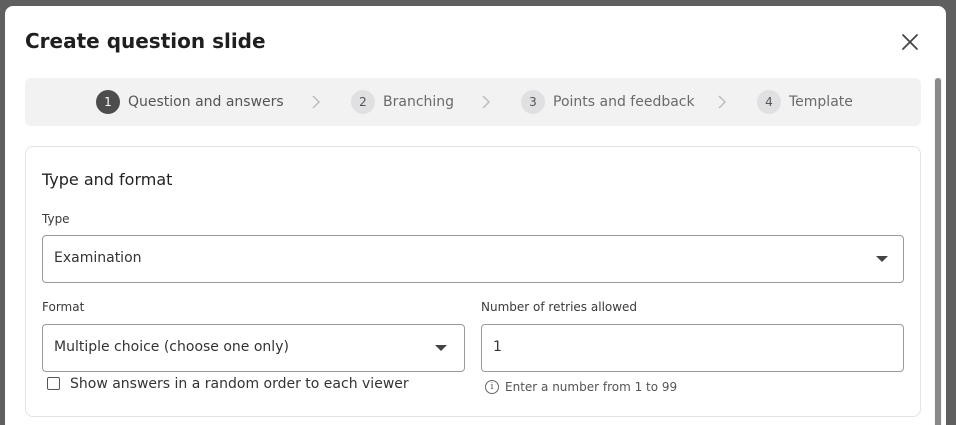  I want to click on retries-label: Number of retries allowed, so click(559, 307).